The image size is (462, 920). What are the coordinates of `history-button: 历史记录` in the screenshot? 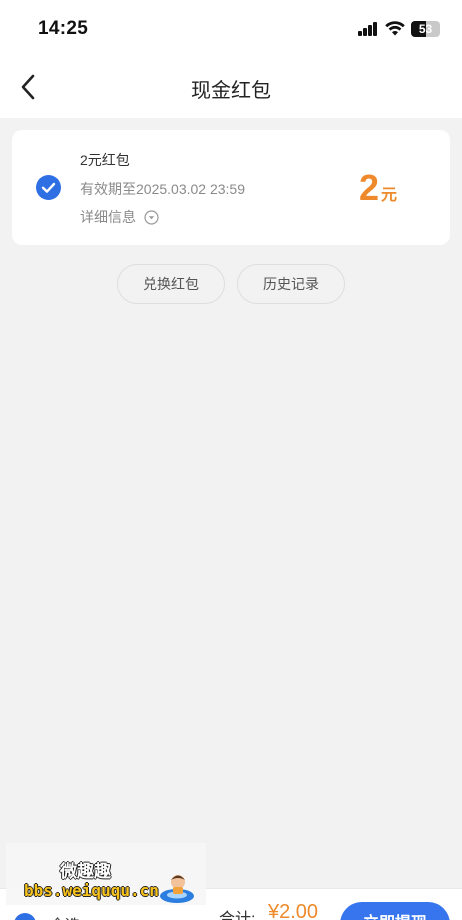 It's located at (291, 284).